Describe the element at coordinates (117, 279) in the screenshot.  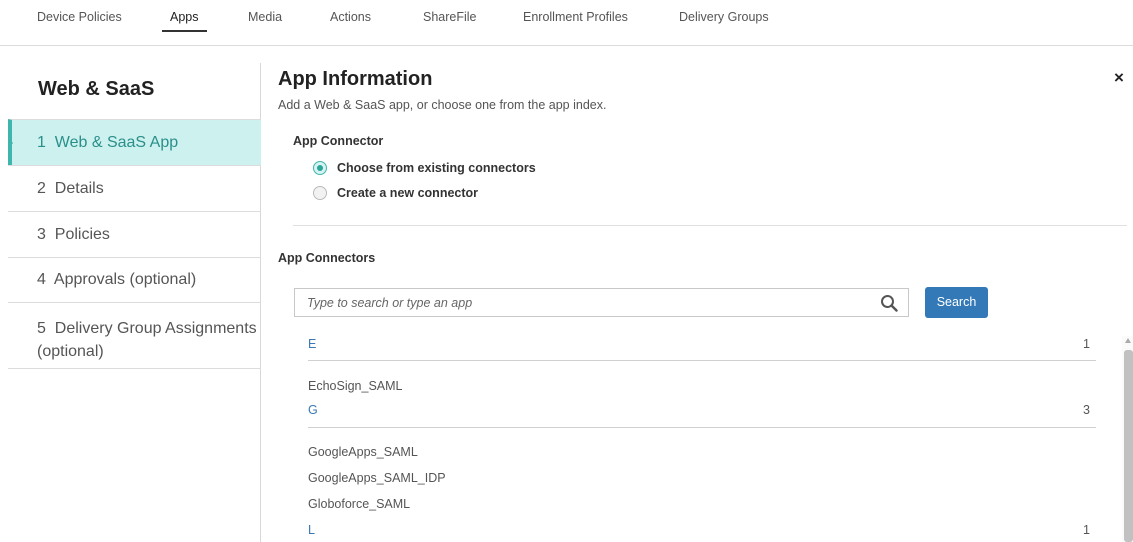
I see `wizard-step-label: 4 Approvals (optional)` at that location.